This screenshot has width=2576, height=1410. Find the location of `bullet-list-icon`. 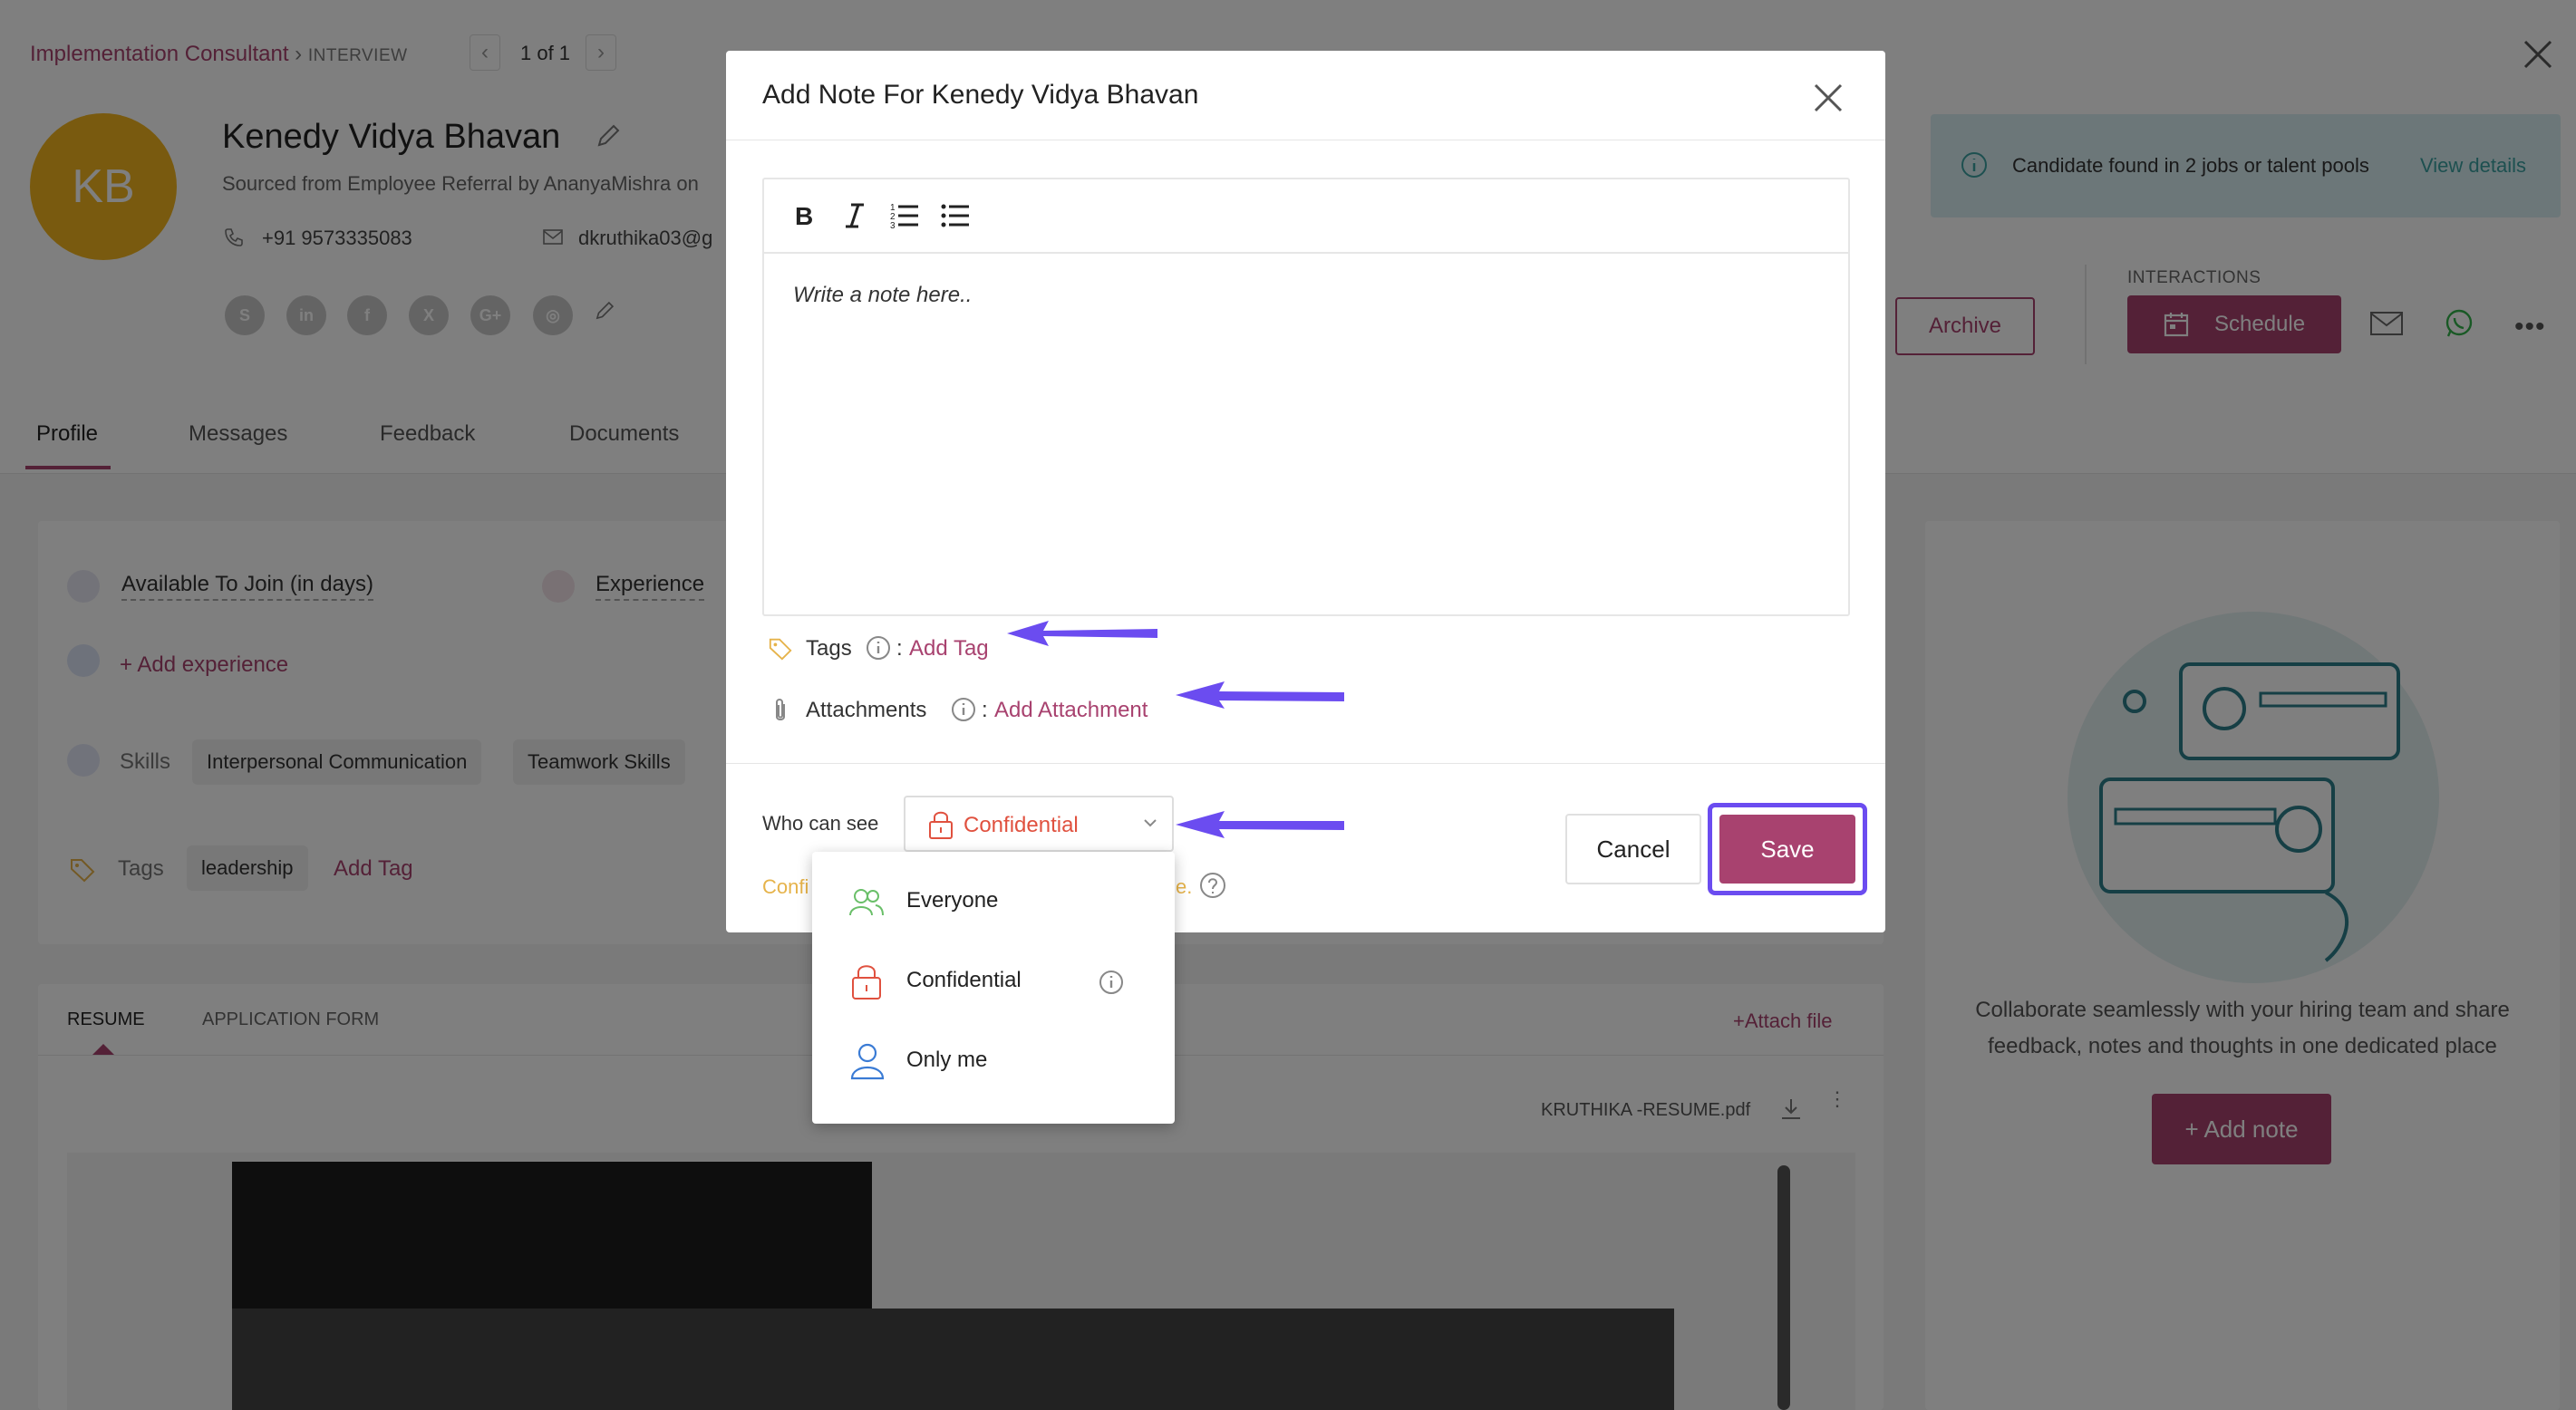

bullet-list-icon is located at coordinates (956, 216).